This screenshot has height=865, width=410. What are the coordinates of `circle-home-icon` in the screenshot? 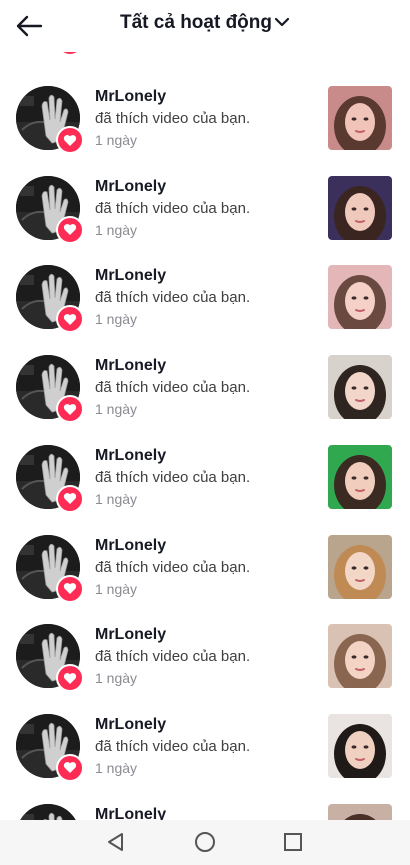 It's located at (205, 842).